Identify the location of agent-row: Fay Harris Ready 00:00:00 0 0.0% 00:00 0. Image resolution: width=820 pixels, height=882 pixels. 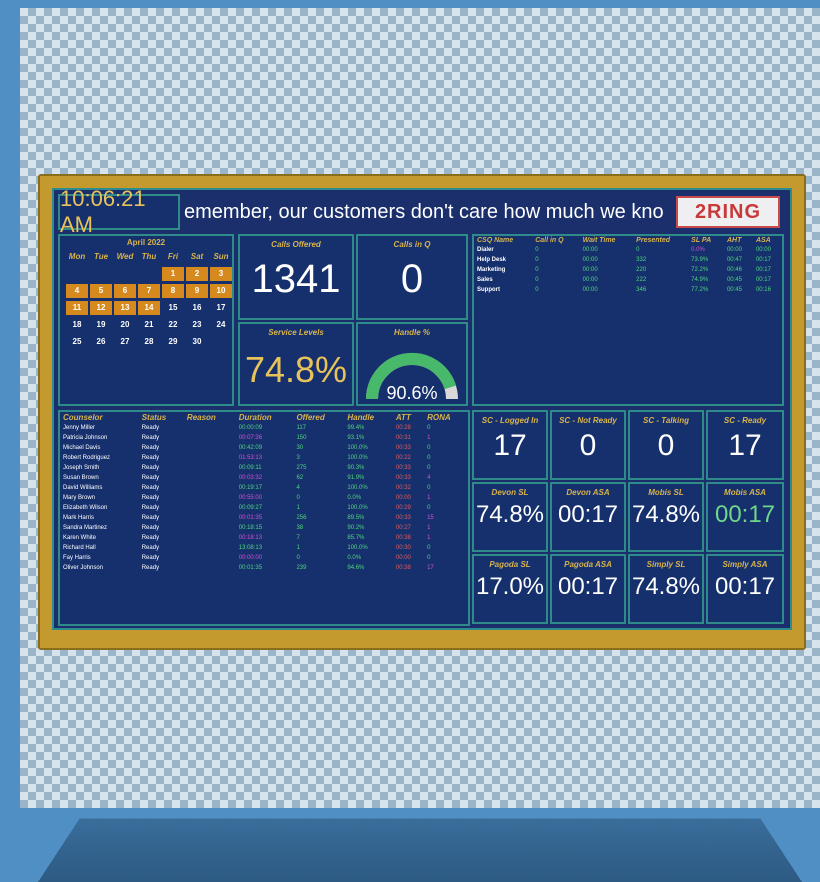
(264, 558).